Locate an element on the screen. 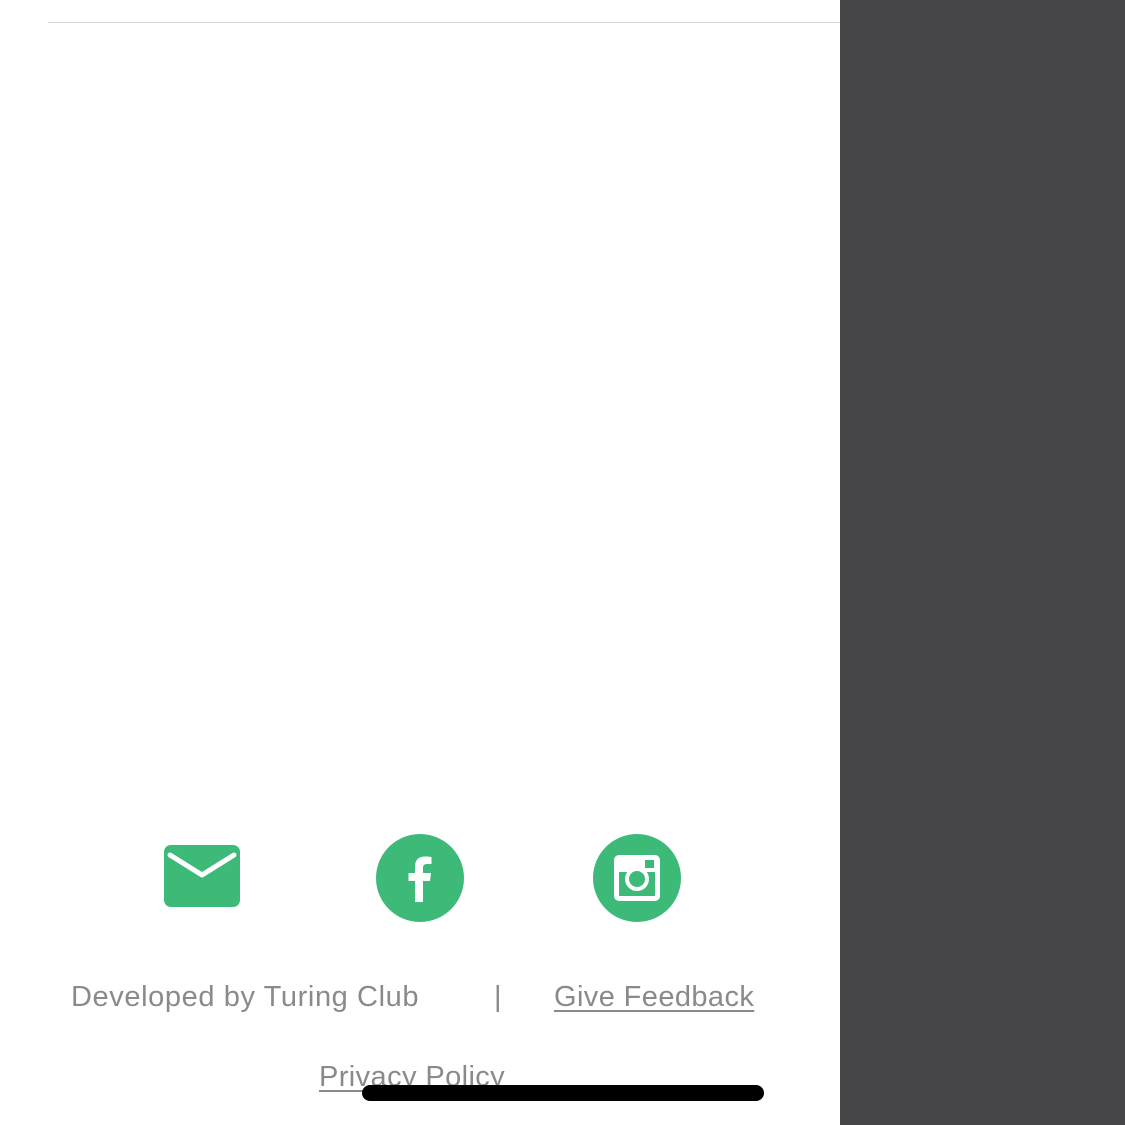 This screenshot has width=1125, height=1125. instagram-icon is located at coordinates (637, 878).